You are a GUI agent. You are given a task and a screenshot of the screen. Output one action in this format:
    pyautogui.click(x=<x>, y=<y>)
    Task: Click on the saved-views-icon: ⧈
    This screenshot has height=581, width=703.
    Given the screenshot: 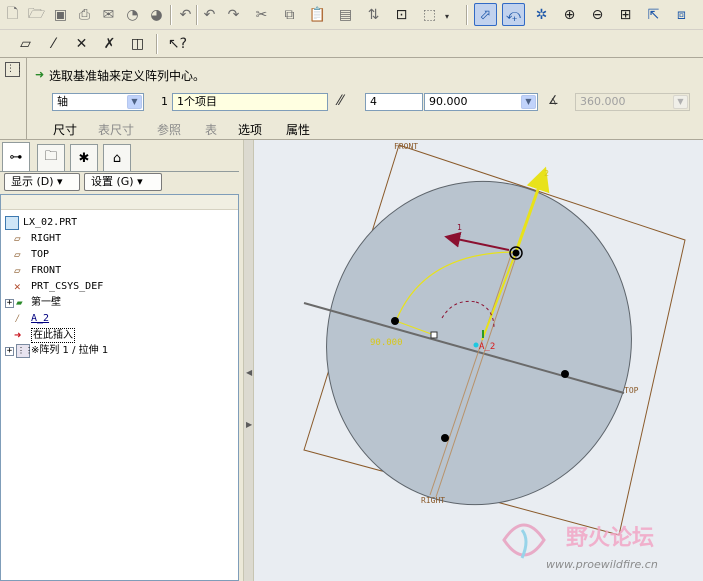 What is the action you would take?
    pyautogui.click(x=681, y=14)
    